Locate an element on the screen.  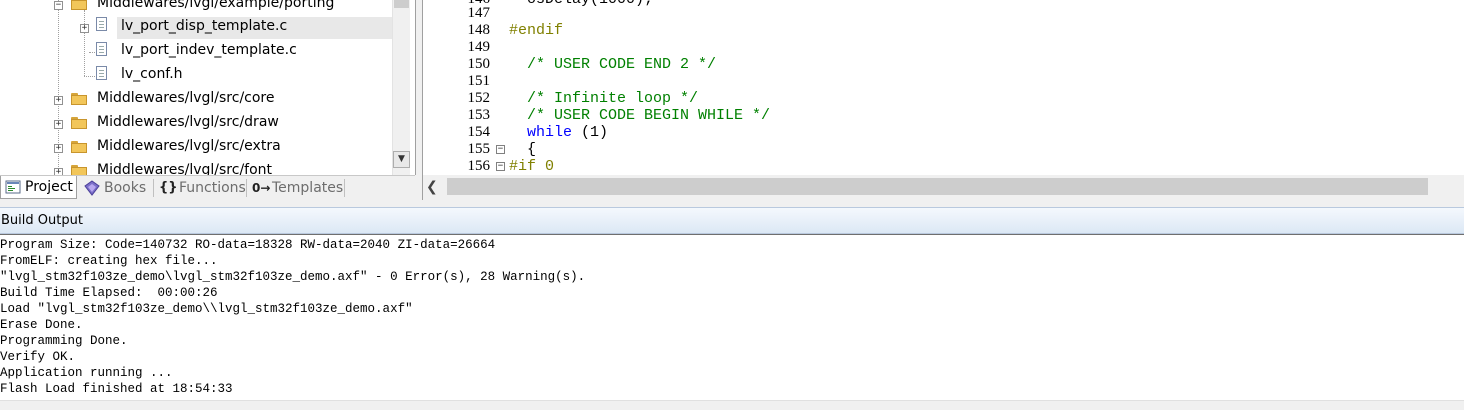
editor-horizontal-scrollbar: ❮ is located at coordinates (943, 187).